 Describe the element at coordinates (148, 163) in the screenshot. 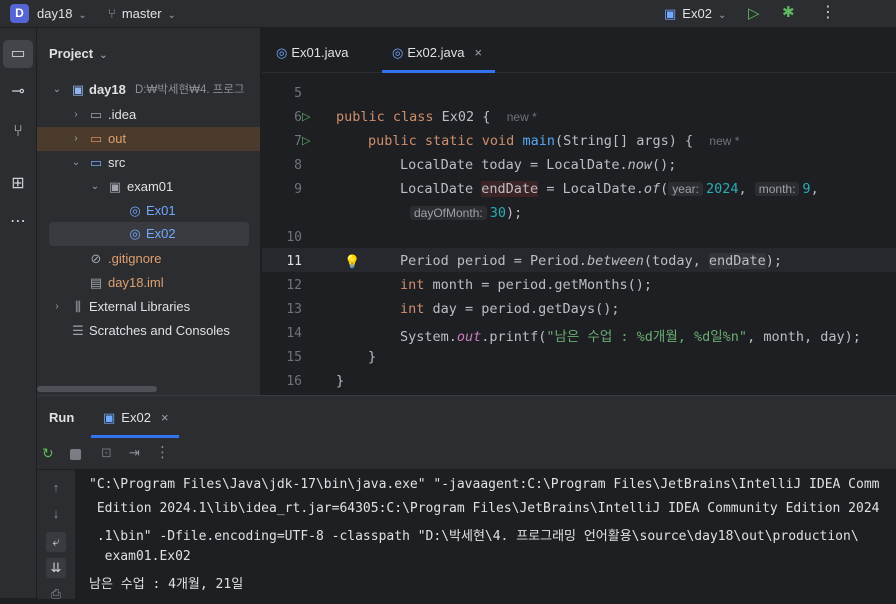

I see `tree-item-src: ⌄ ▭ src` at that location.